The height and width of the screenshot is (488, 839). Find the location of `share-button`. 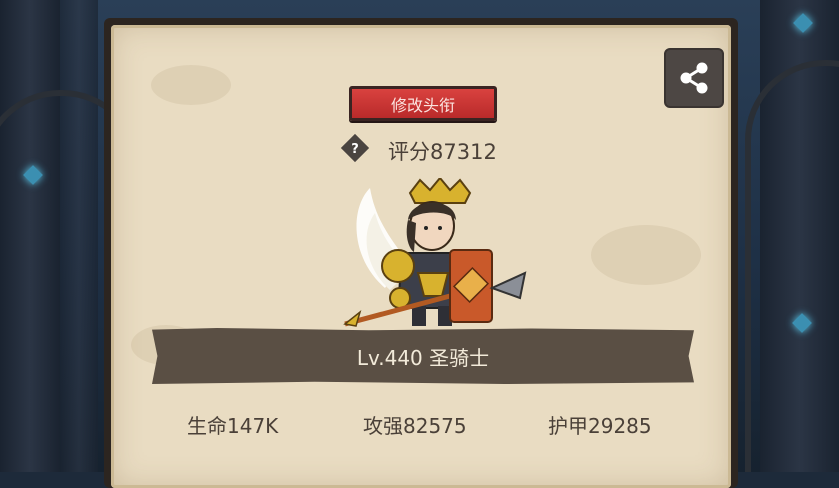

share-button is located at coordinates (694, 78).